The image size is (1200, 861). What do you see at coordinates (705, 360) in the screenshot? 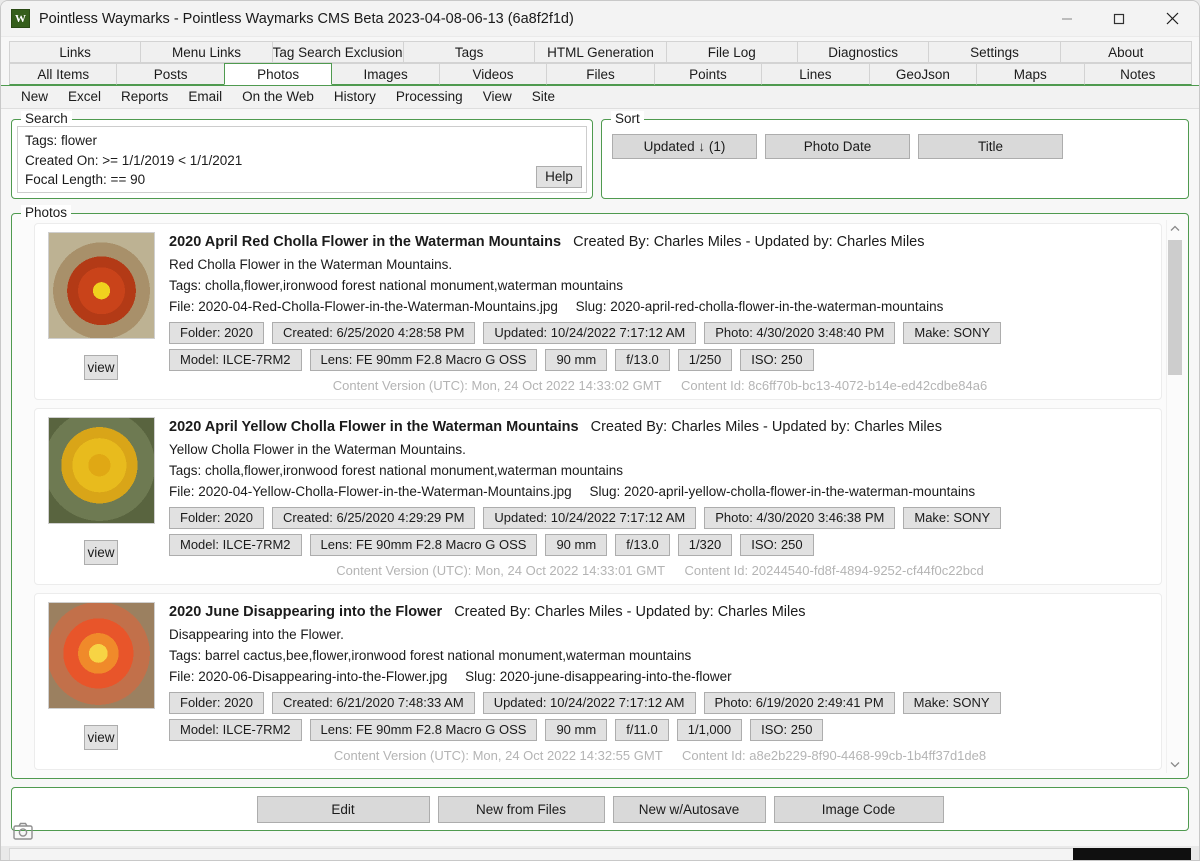
I see `chip-shutter-speed: 1/250` at bounding box center [705, 360].